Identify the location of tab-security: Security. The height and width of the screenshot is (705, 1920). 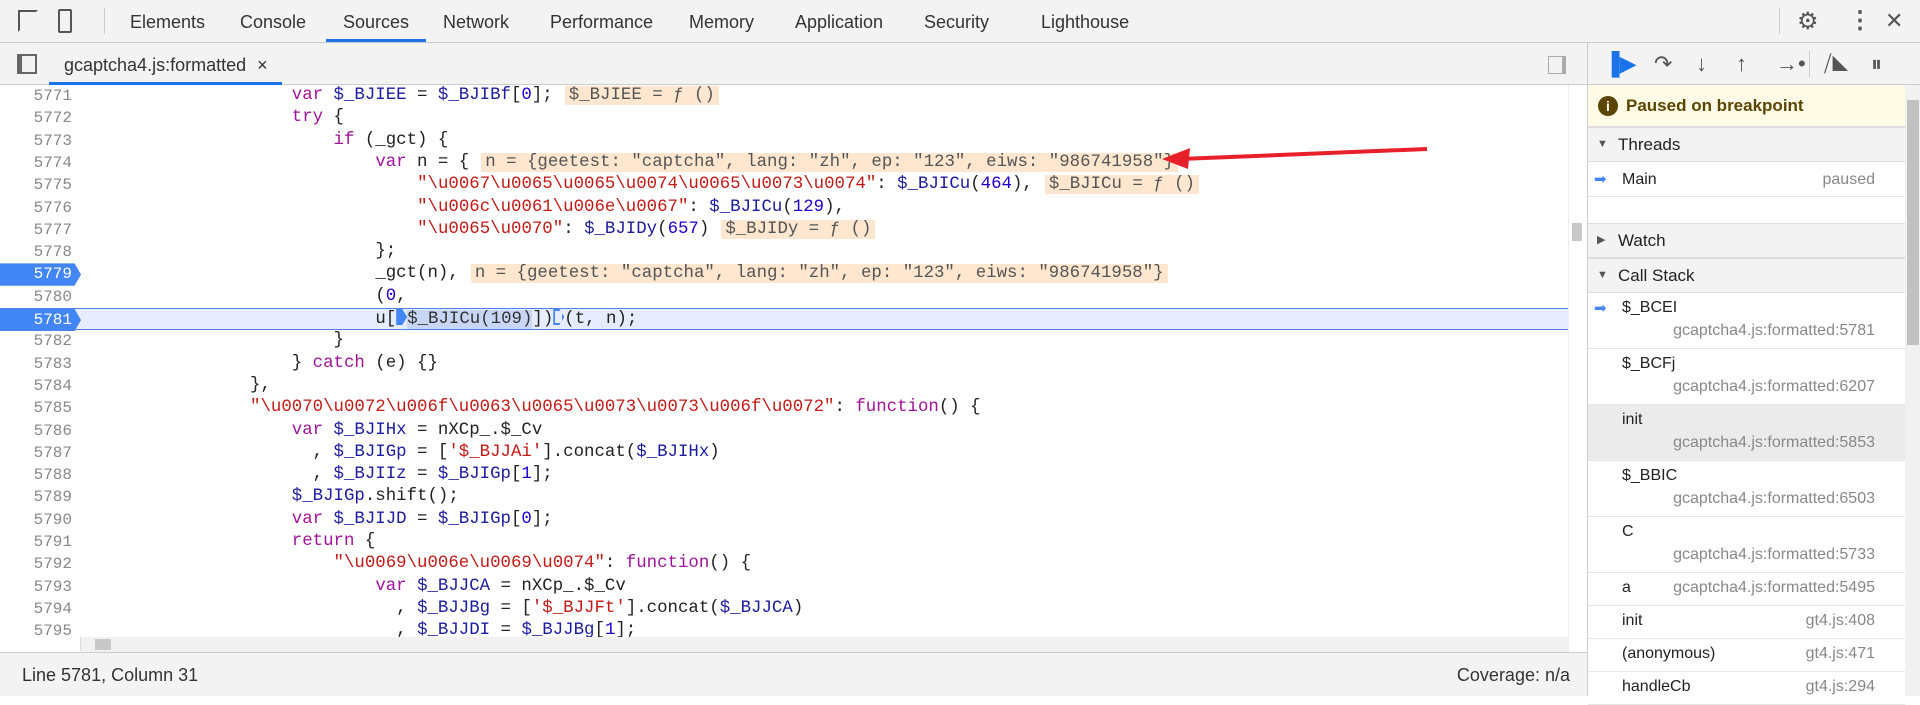
(956, 21).